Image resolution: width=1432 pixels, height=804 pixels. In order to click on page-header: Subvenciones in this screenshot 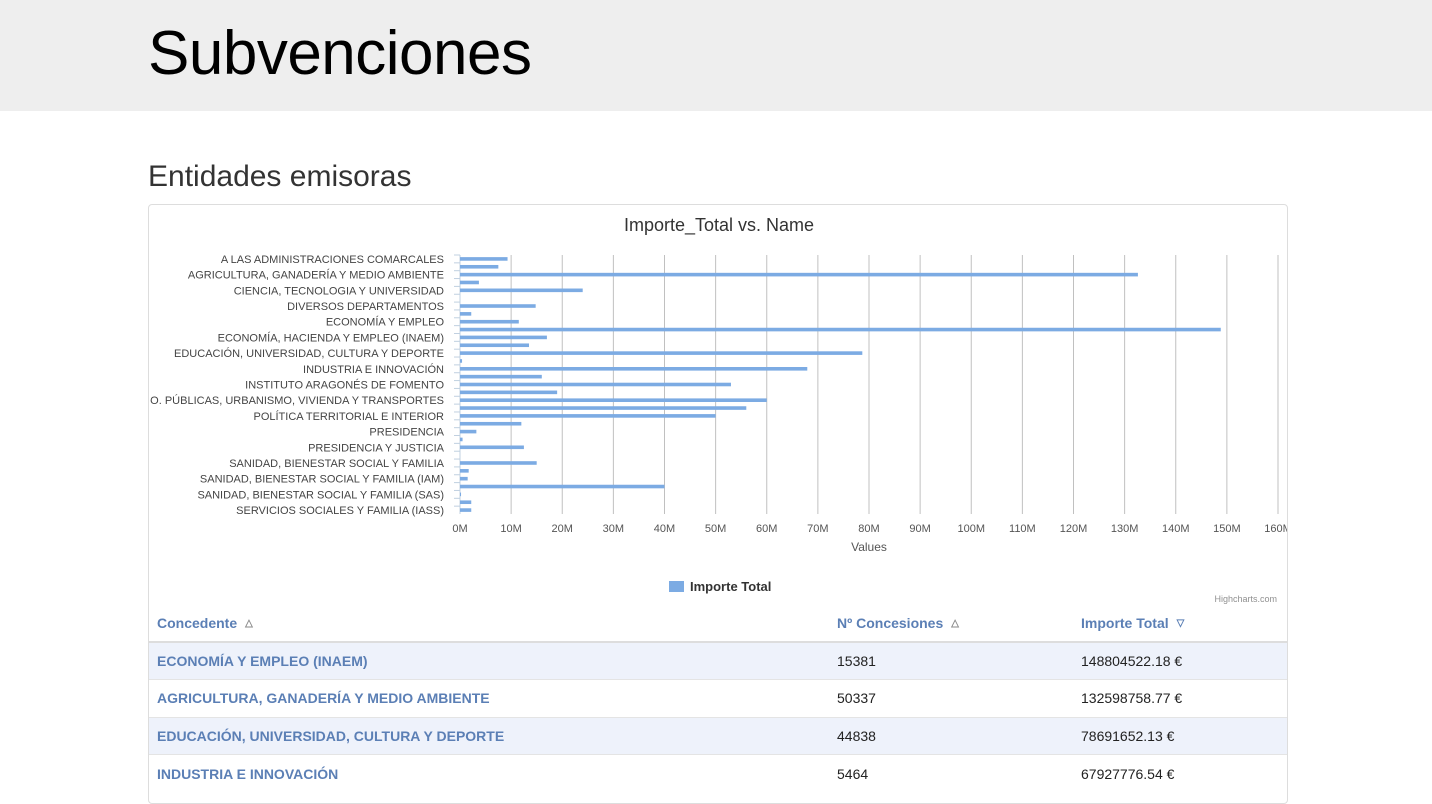, I will do `click(716, 55)`.